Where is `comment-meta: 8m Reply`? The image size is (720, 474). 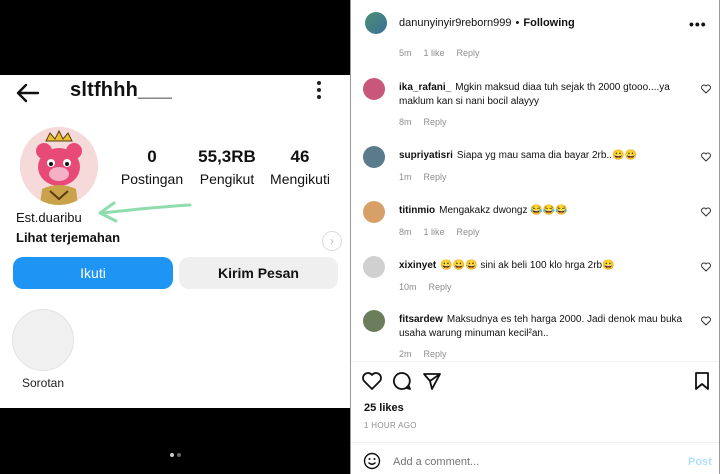 comment-meta: 8m Reply is located at coordinates (429, 122).